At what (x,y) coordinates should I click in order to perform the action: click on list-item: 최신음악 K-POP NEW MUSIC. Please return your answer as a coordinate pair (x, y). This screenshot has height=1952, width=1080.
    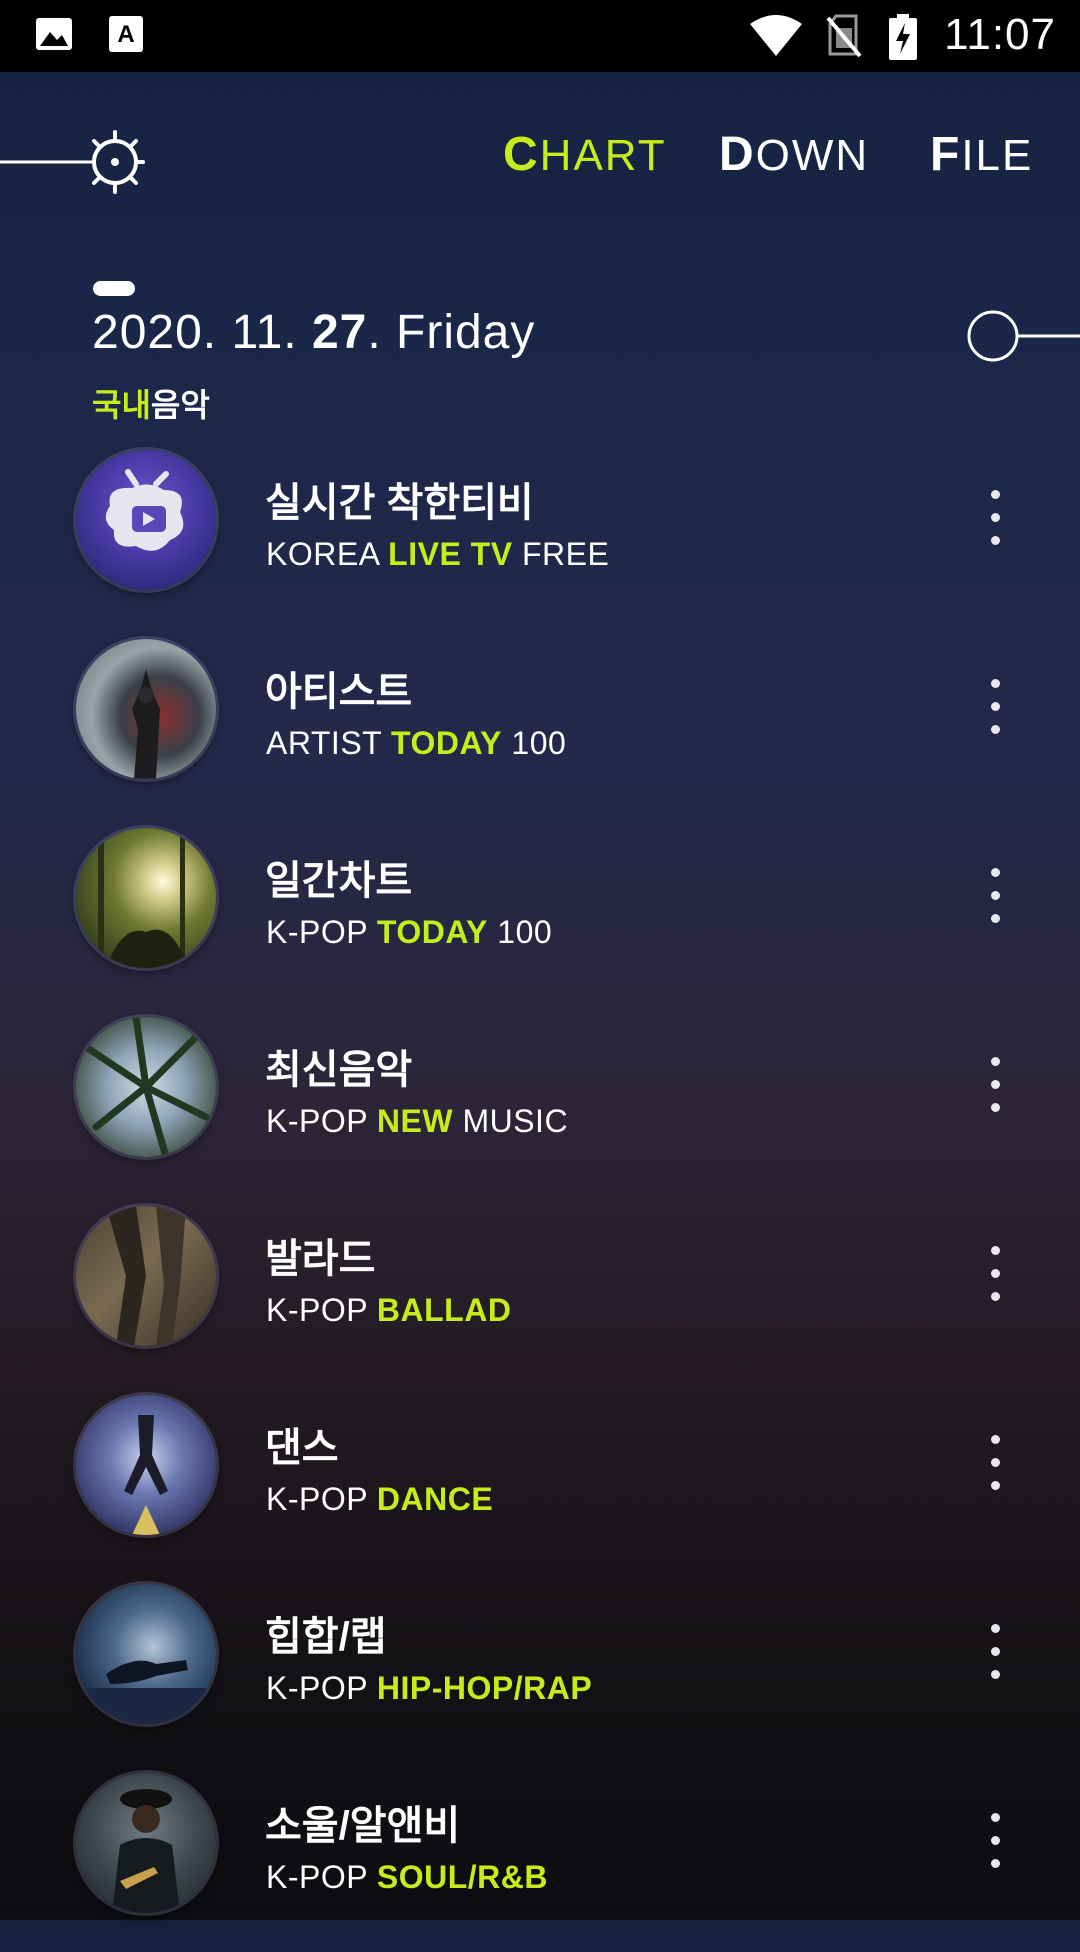
    Looking at the image, I should click on (540, 1101).